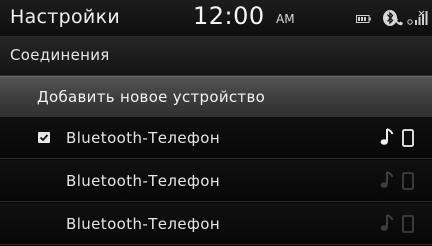 The height and width of the screenshot is (246, 432). I want to click on section-title: Соединения, so click(60, 55).